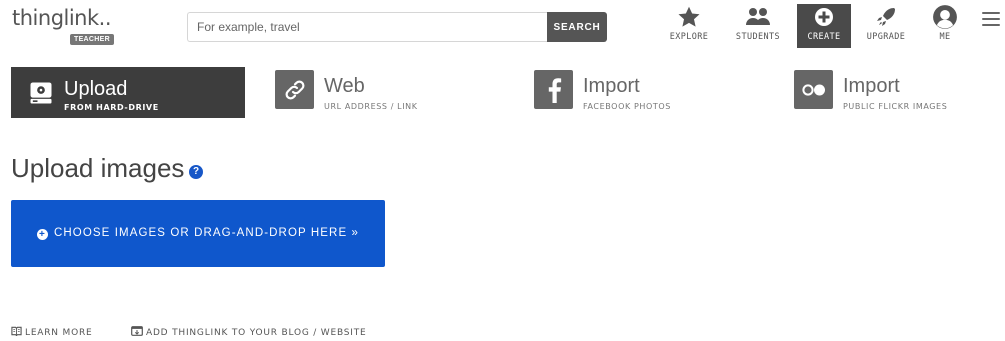 Image resolution: width=1005 pixels, height=341 pixels. Describe the element at coordinates (196, 172) in the screenshot. I see `help-icon: ?` at that location.